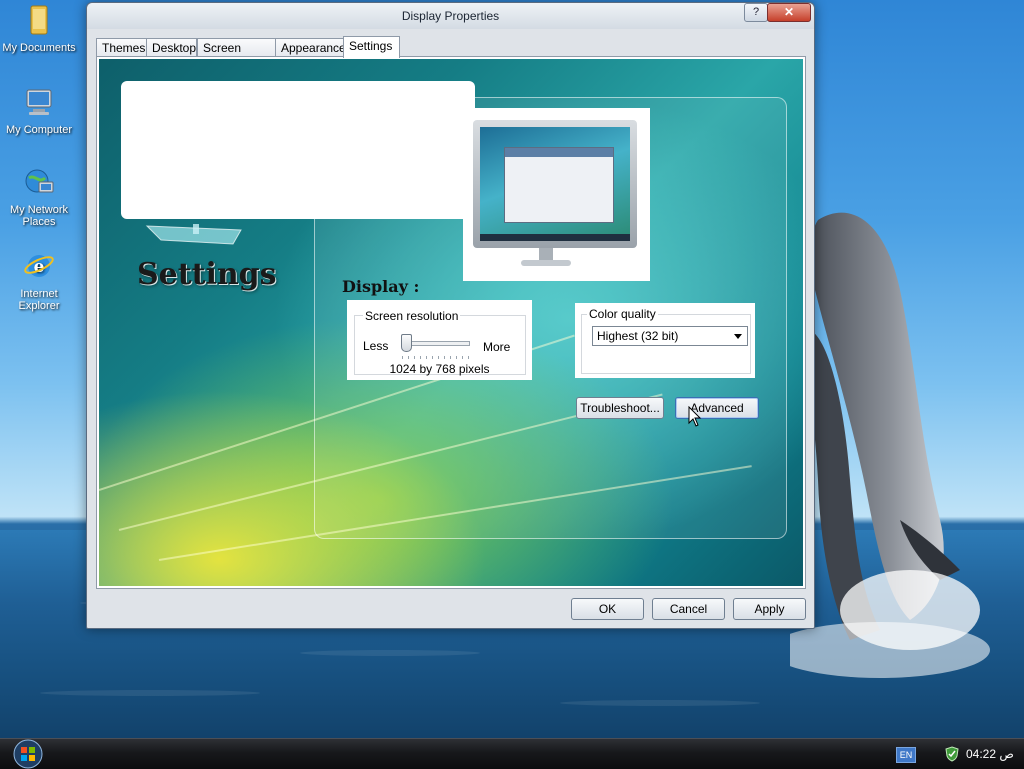  What do you see at coordinates (39, 130) in the screenshot?
I see `desktop-icon-label: My Computer` at bounding box center [39, 130].